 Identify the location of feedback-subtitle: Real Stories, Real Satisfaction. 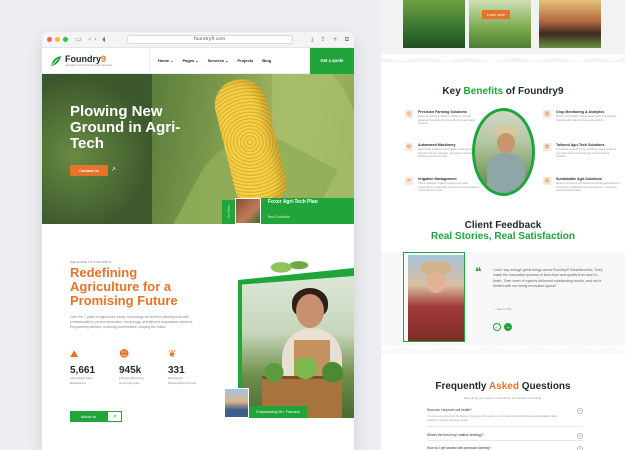
(503, 236).